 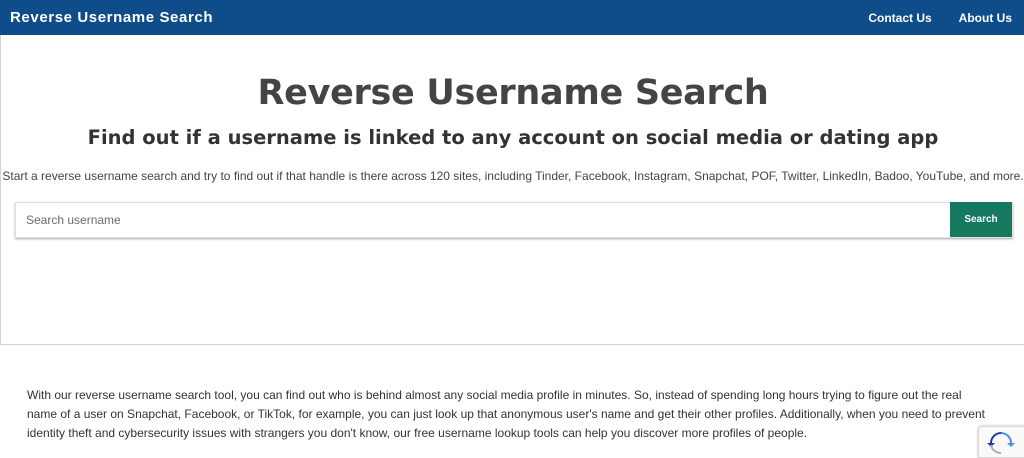 What do you see at coordinates (483, 220) in the screenshot?
I see `search-input` at bounding box center [483, 220].